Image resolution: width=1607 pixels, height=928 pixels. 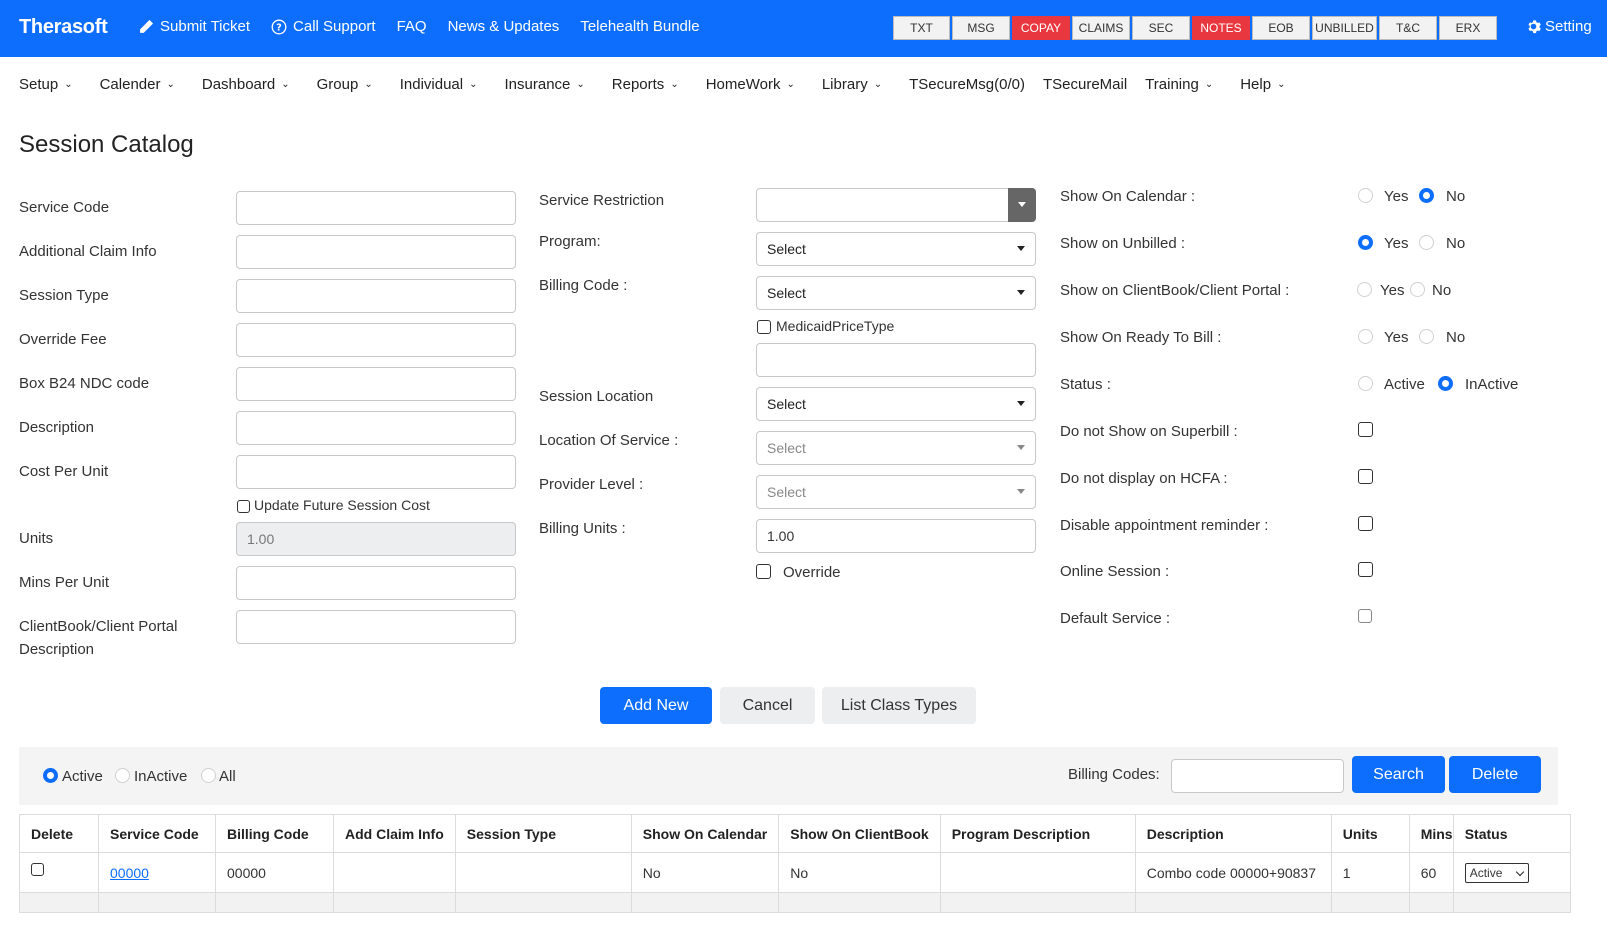 What do you see at coordinates (645, 84) in the screenshot?
I see `nav-reports: Reports ⌄` at bounding box center [645, 84].